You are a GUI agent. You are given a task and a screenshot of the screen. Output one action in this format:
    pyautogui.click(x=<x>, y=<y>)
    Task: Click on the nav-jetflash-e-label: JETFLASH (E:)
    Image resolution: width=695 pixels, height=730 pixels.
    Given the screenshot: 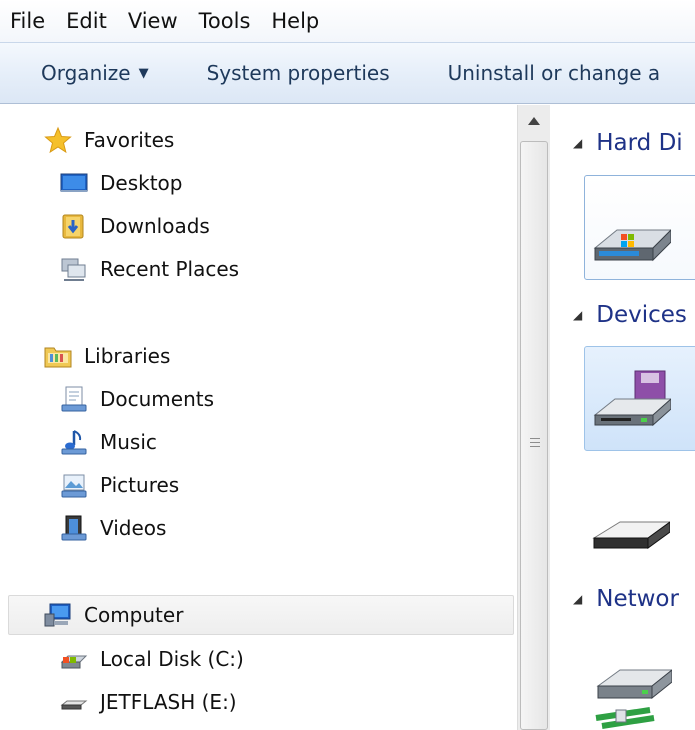 What is the action you would take?
    pyautogui.click(x=168, y=702)
    